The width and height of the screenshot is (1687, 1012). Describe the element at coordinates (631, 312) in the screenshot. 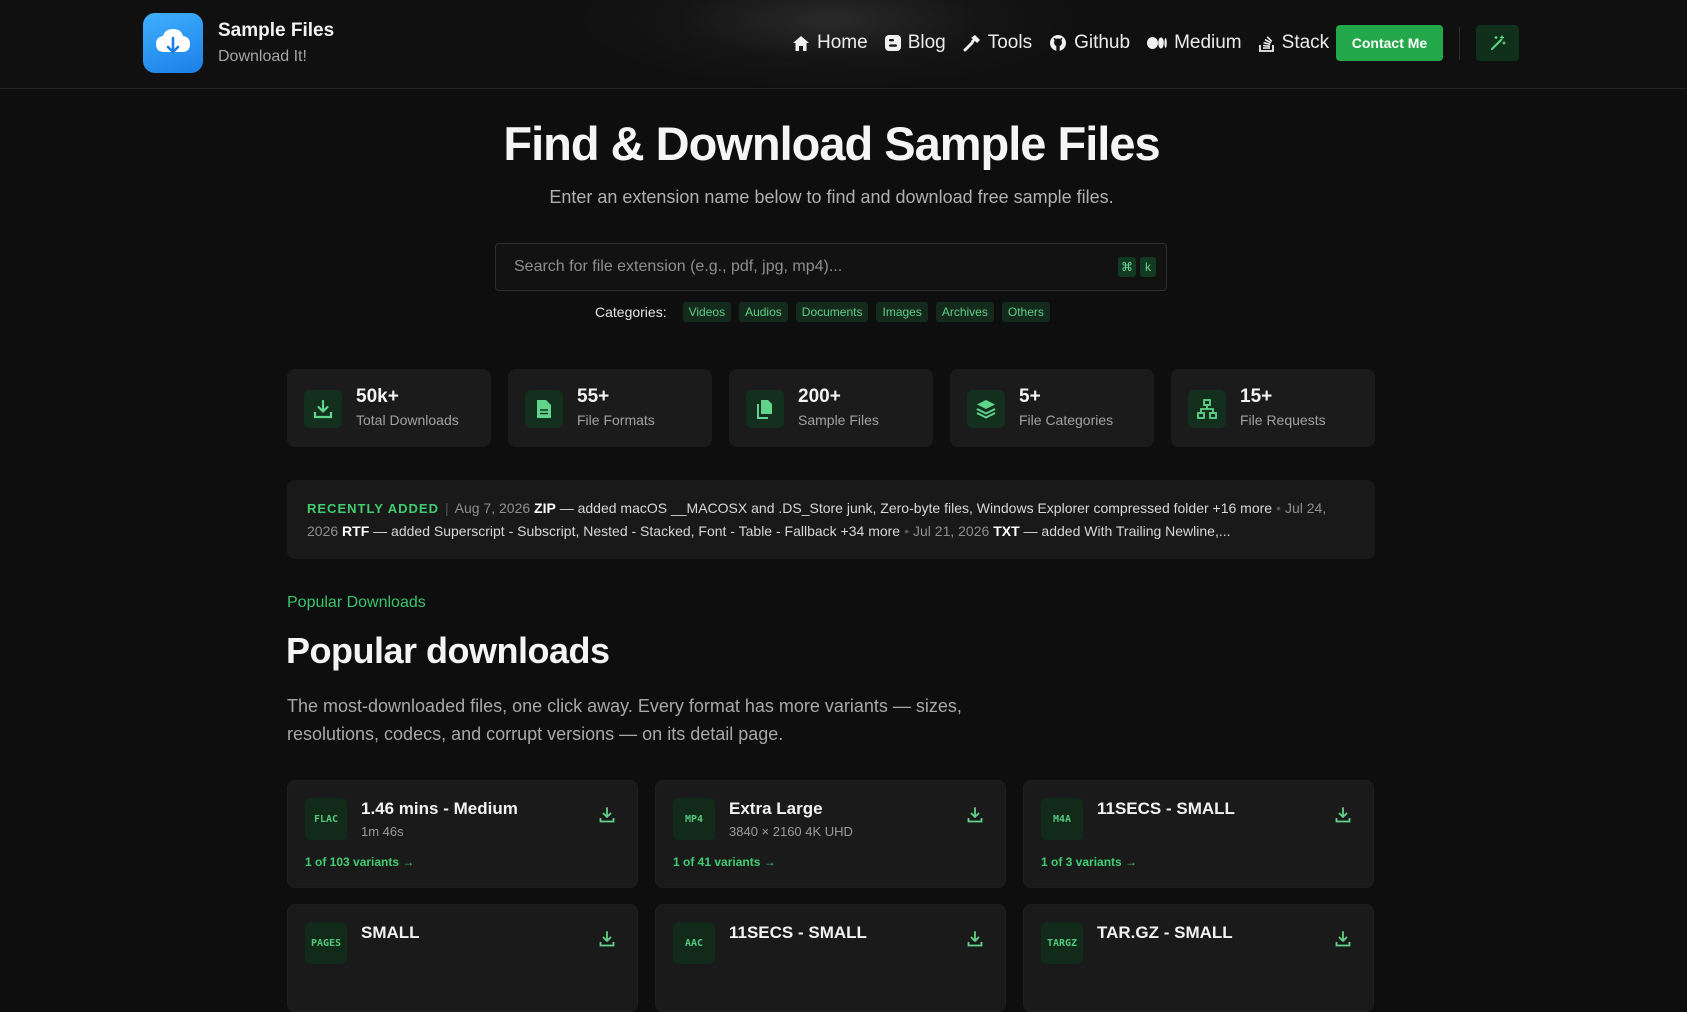

I see `categories-label: Categories:` at that location.